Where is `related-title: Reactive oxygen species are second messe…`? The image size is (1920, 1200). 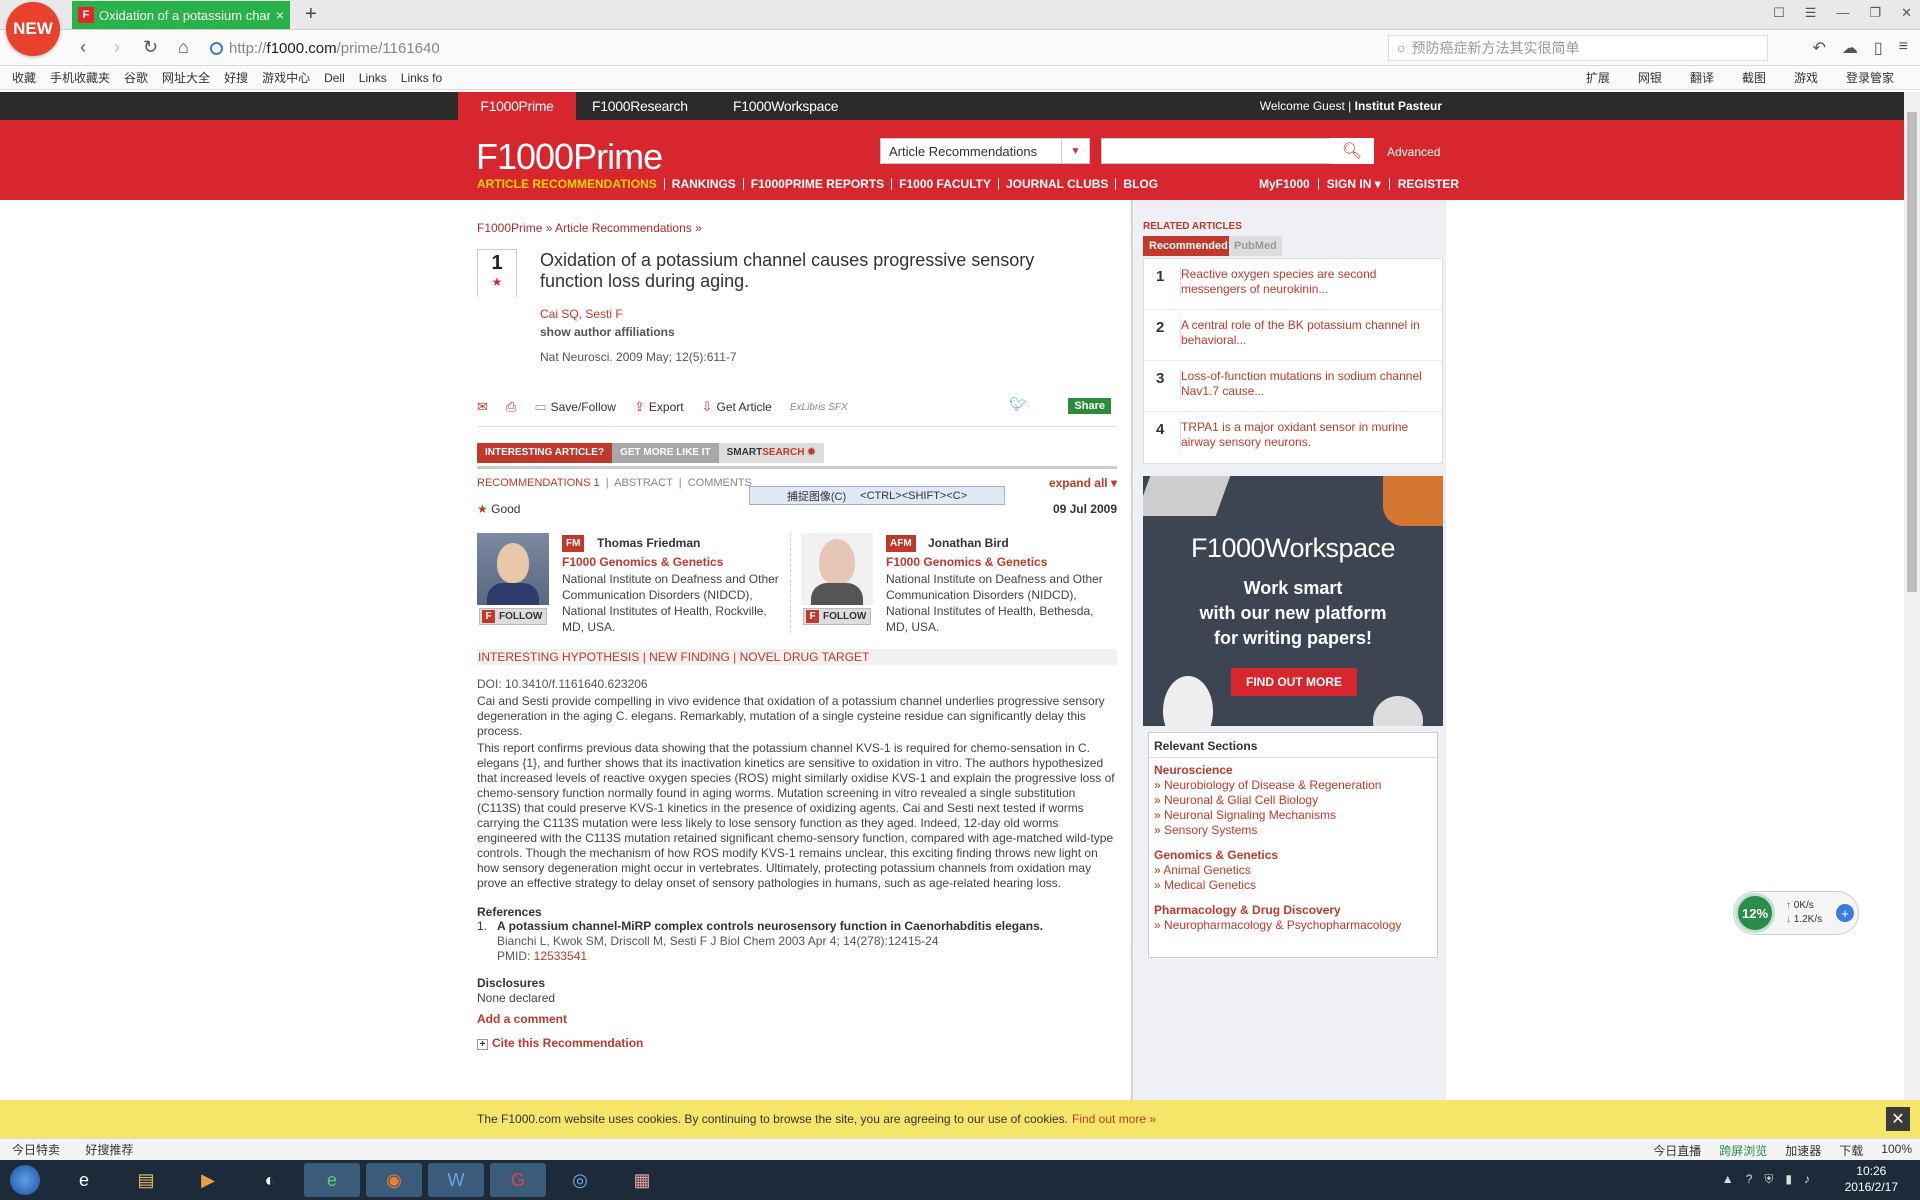 related-title: Reactive oxygen species are second messe… is located at coordinates (1305, 282).